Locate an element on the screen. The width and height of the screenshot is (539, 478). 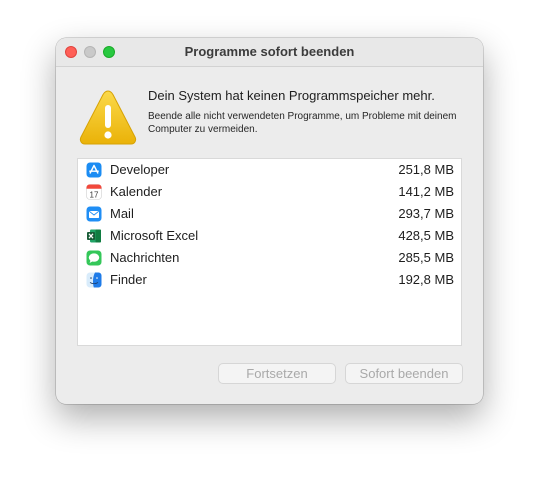
app-name: Kalender is located at coordinates (136, 191).